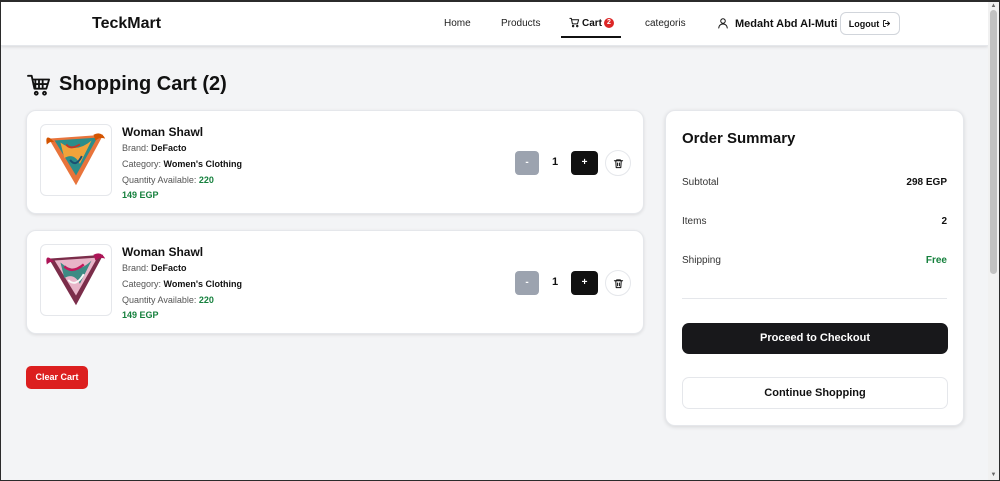 This screenshot has height=481, width=1000. What do you see at coordinates (739, 138) in the screenshot?
I see `order-summary-title: Order Summary` at bounding box center [739, 138].